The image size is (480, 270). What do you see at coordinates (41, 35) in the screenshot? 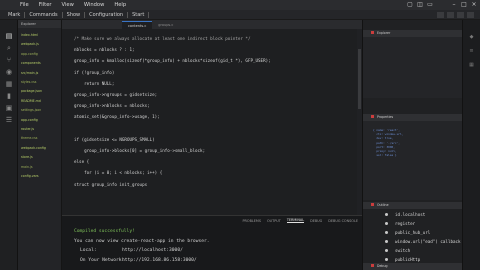
I see `file-item: index.html` at bounding box center [41, 35].